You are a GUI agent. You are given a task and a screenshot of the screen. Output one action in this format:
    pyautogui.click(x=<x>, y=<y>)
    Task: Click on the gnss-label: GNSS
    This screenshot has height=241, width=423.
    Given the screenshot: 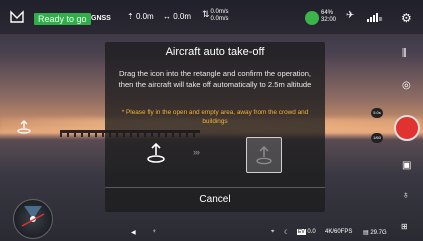 What is the action you would take?
    pyautogui.click(x=101, y=18)
    